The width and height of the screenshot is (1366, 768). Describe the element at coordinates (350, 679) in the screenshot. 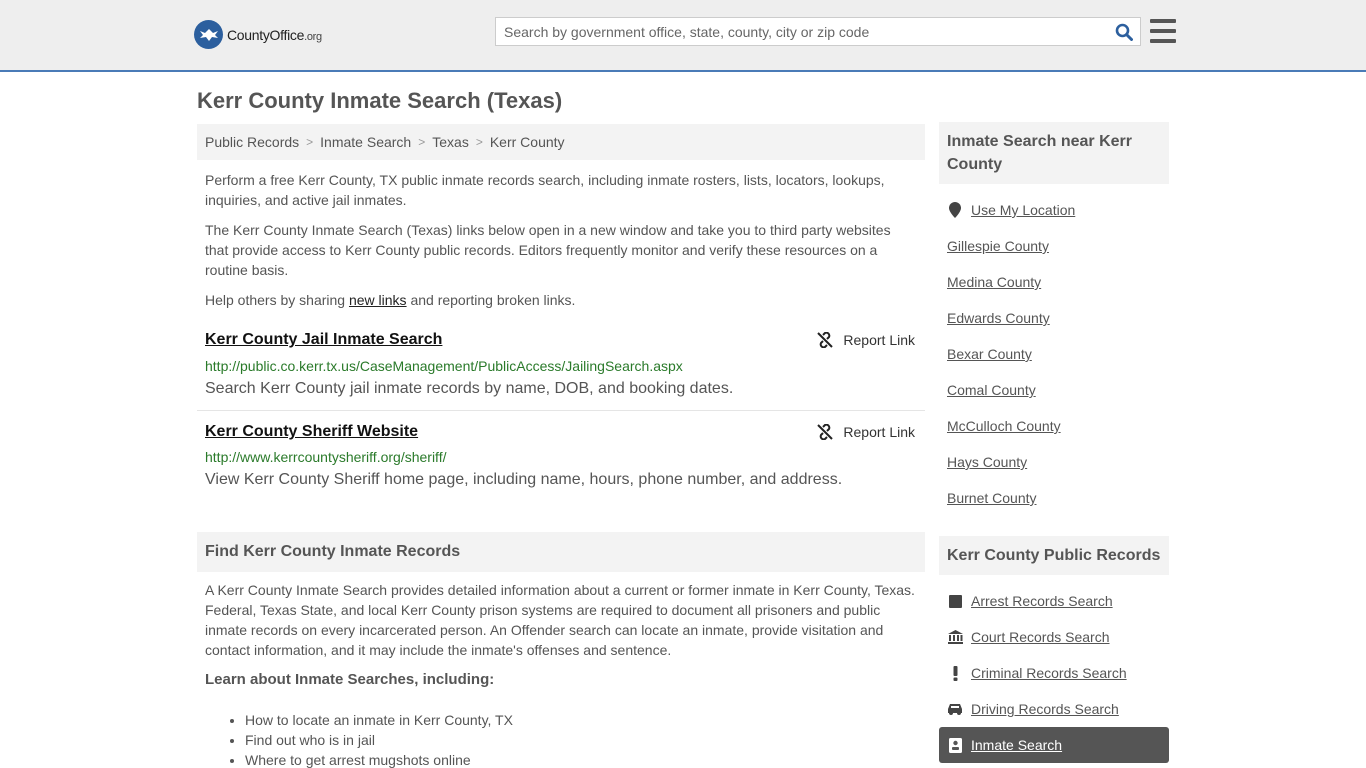

I see `learn-heading: Learn about Inmate Searches, including:` at that location.